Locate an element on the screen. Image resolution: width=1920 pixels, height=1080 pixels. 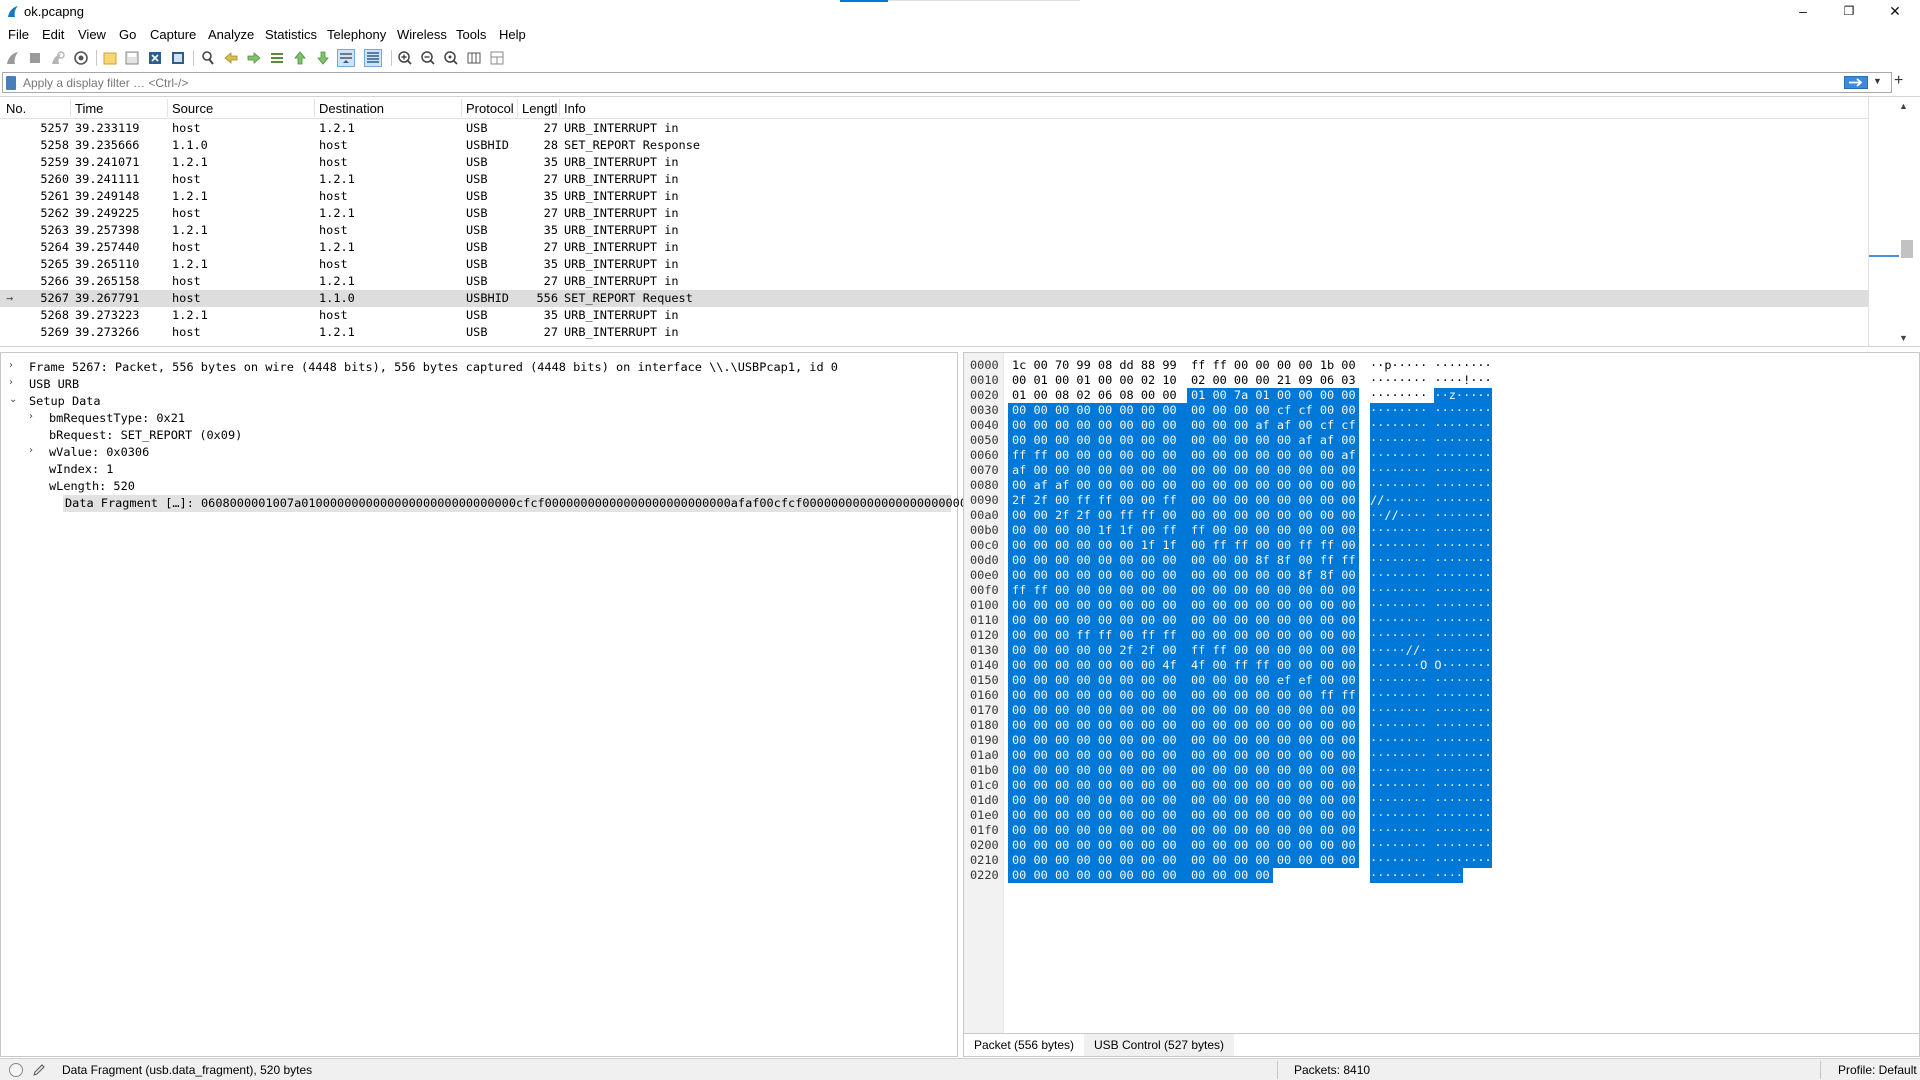
open-folder-icon is located at coordinates (110, 58).